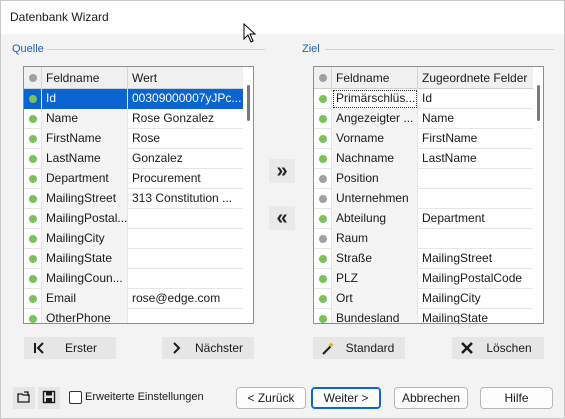  What do you see at coordinates (375, 199) in the screenshot?
I see `target-fieldname-cell: Unternehmen` at bounding box center [375, 199].